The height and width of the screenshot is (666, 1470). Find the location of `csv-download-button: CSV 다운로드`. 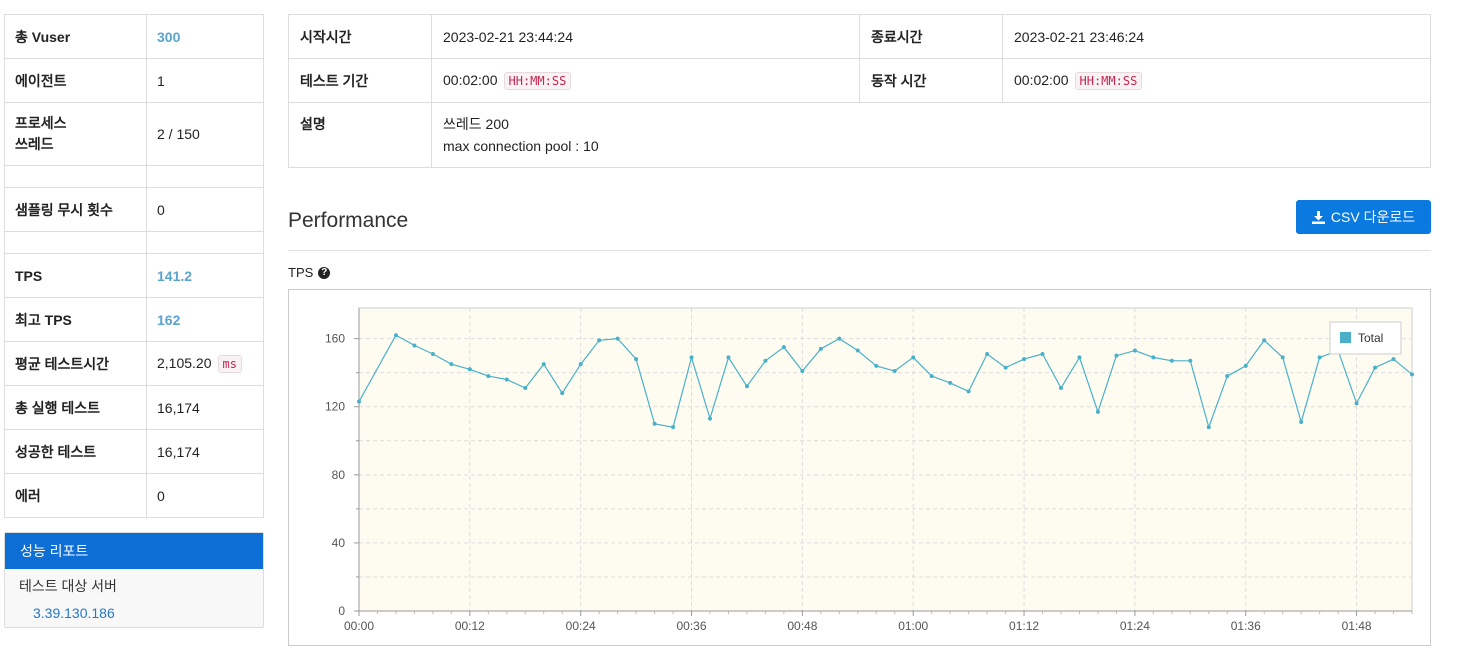

csv-download-button: CSV 다운로드 is located at coordinates (1363, 217).